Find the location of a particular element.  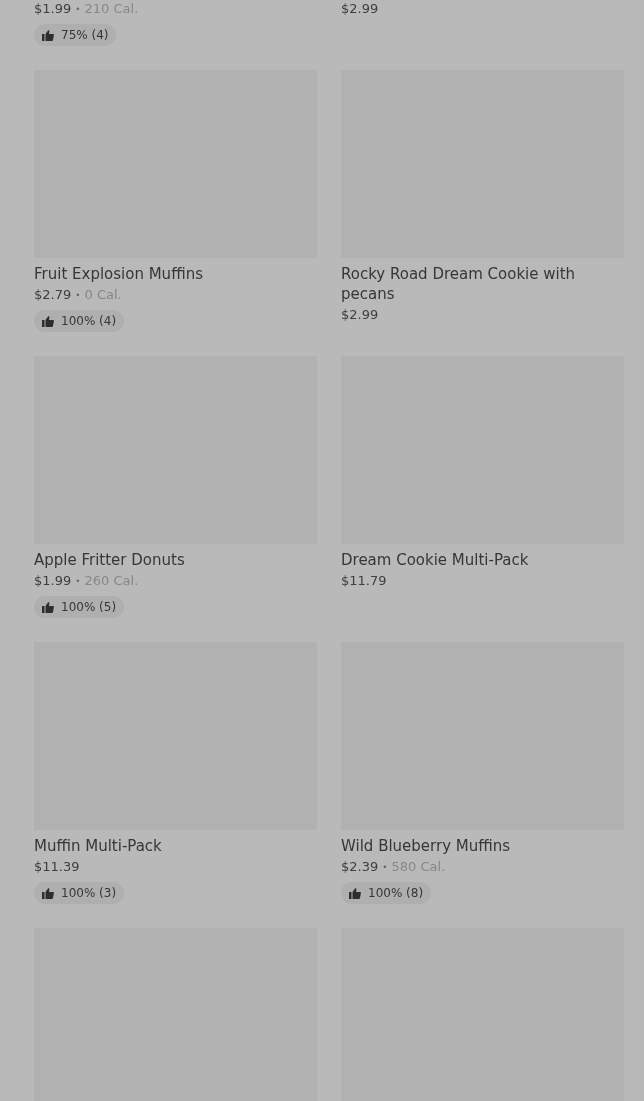

price: $11.79 is located at coordinates (364, 581).